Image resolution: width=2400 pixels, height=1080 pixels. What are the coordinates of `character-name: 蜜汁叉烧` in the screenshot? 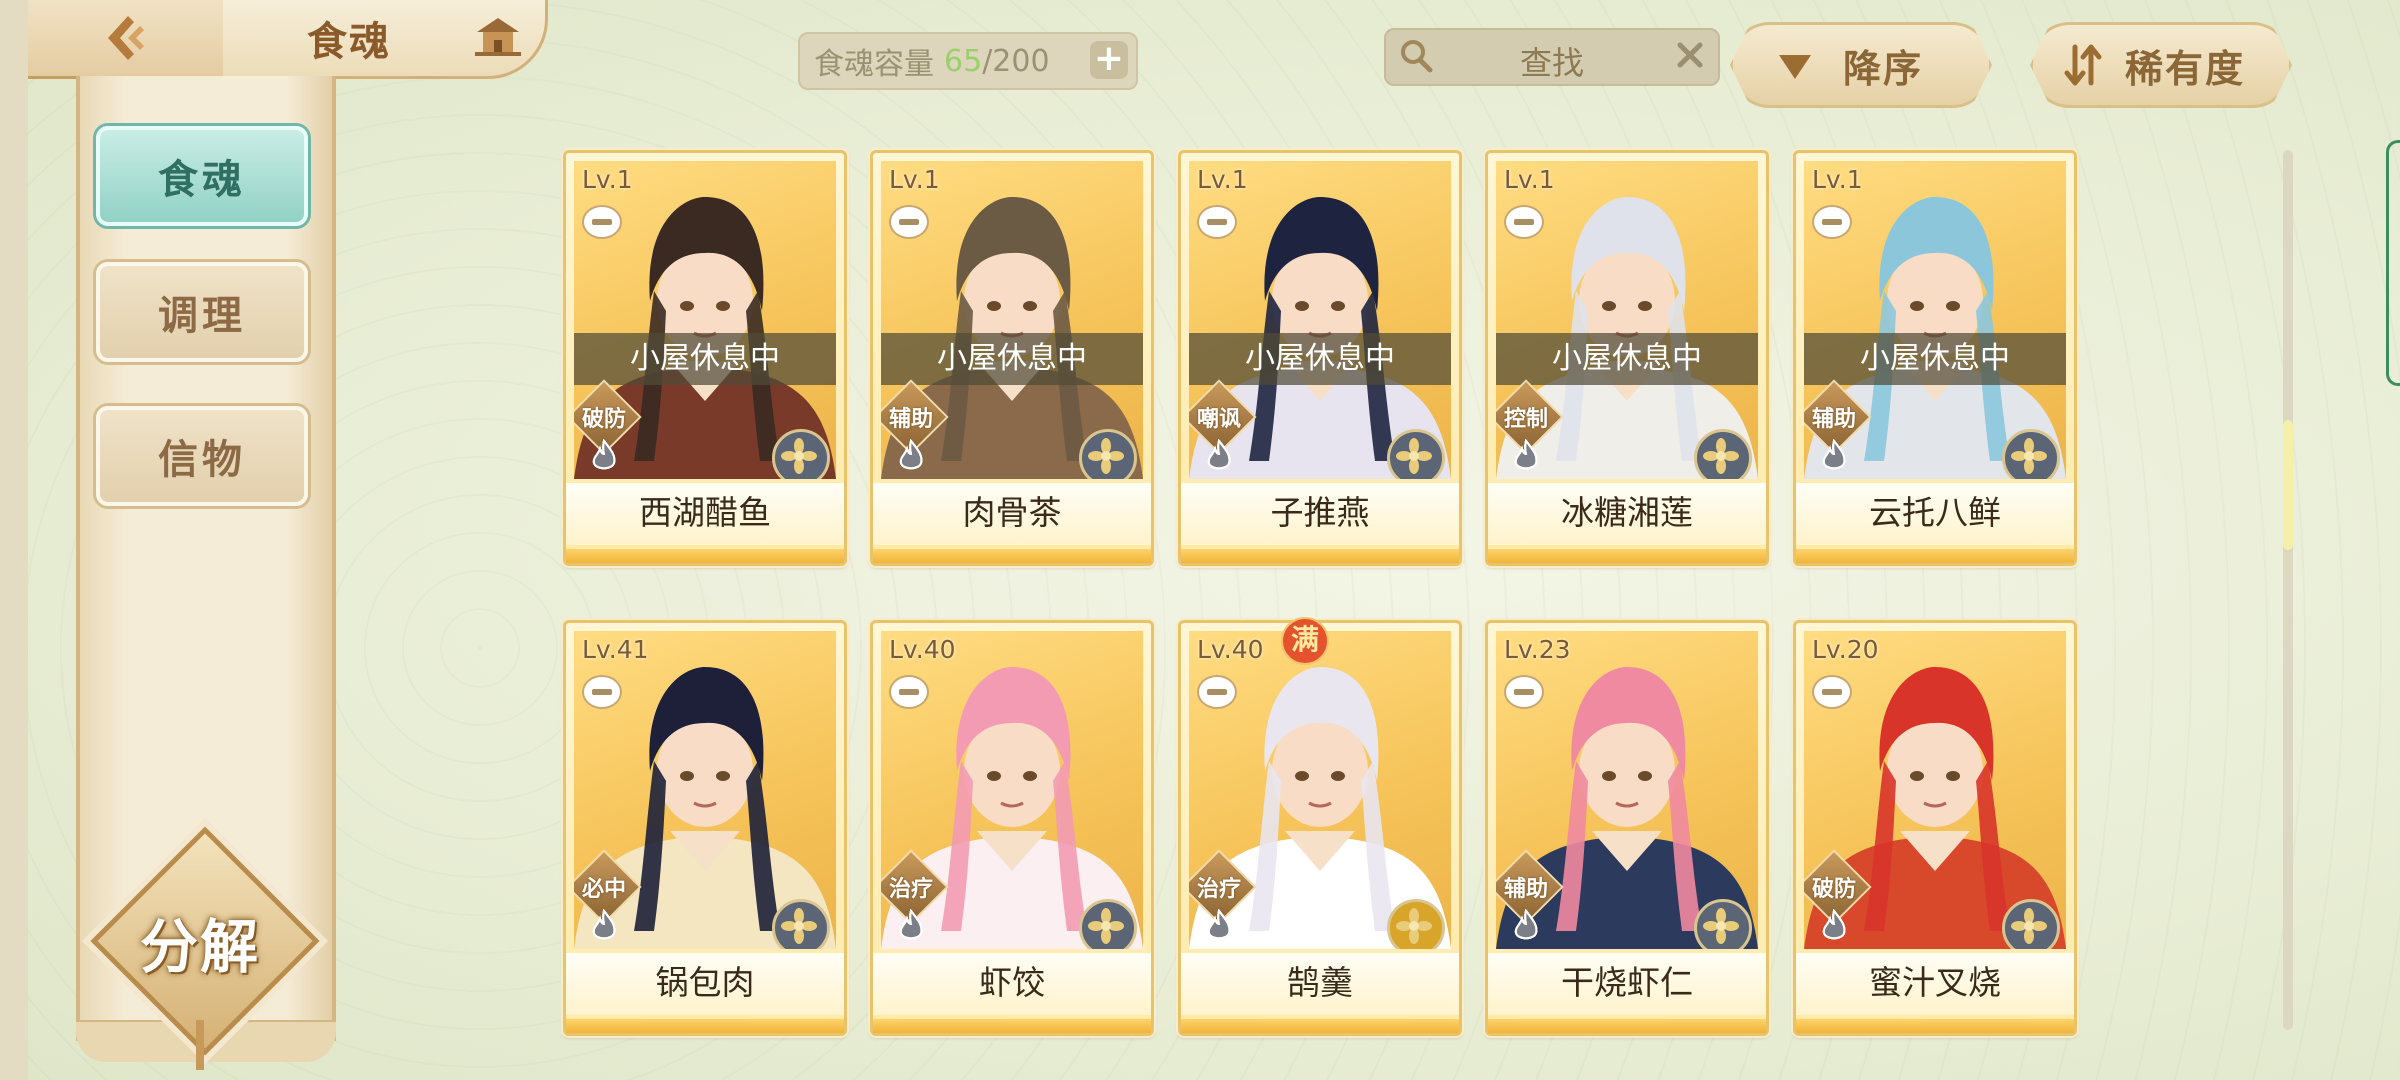 It's located at (1935, 984).